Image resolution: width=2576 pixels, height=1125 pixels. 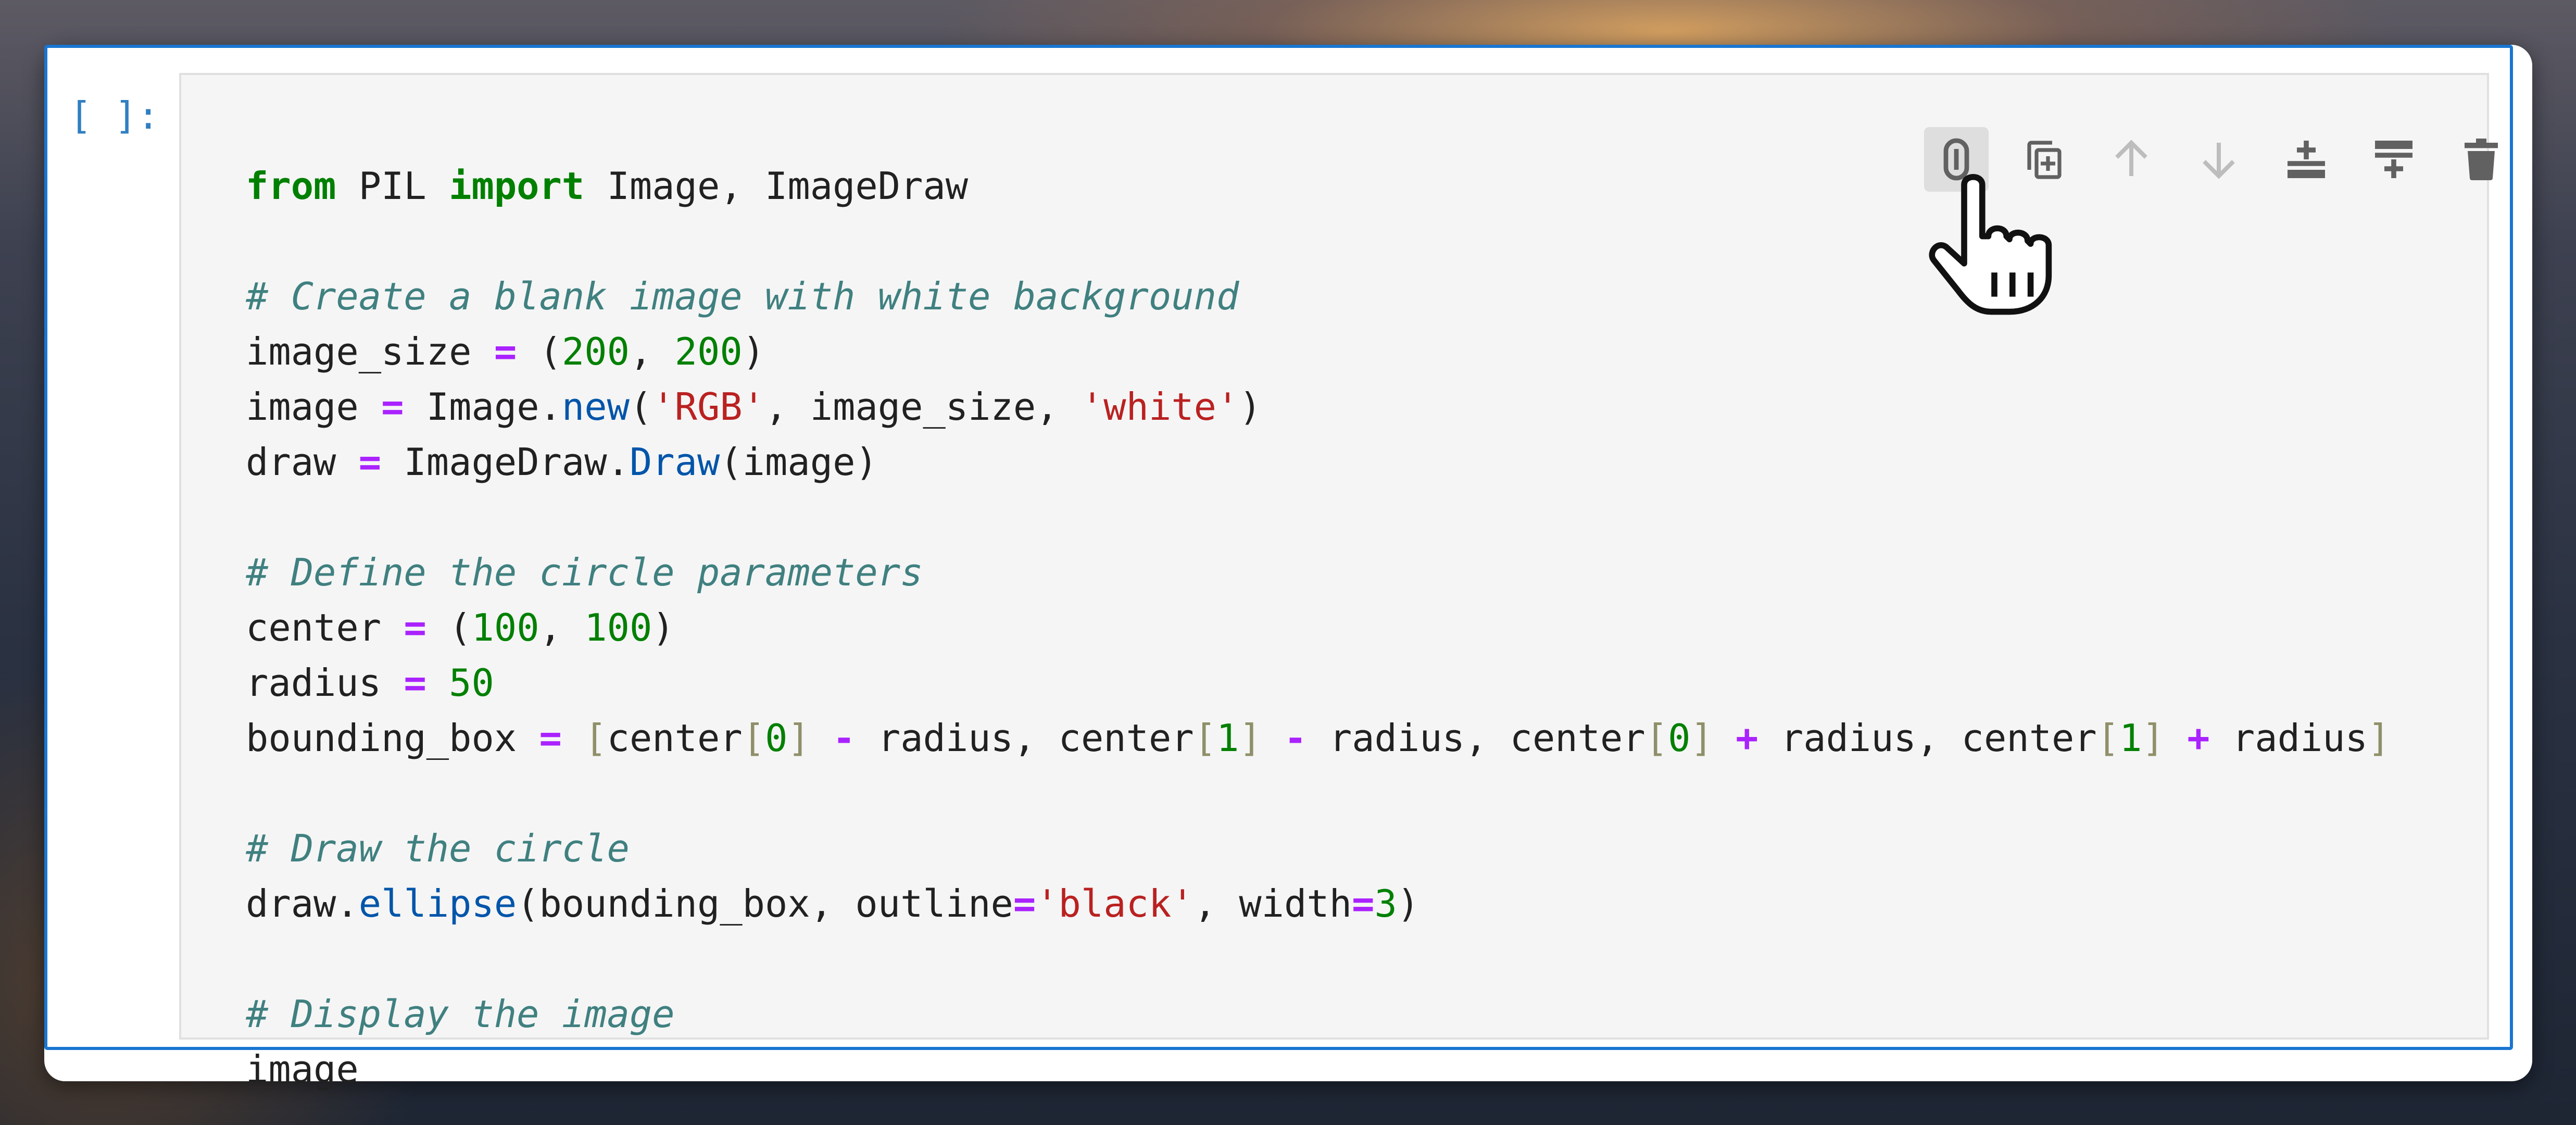 What do you see at coordinates (799, 462) in the screenshot?
I see `code-token: (image)` at bounding box center [799, 462].